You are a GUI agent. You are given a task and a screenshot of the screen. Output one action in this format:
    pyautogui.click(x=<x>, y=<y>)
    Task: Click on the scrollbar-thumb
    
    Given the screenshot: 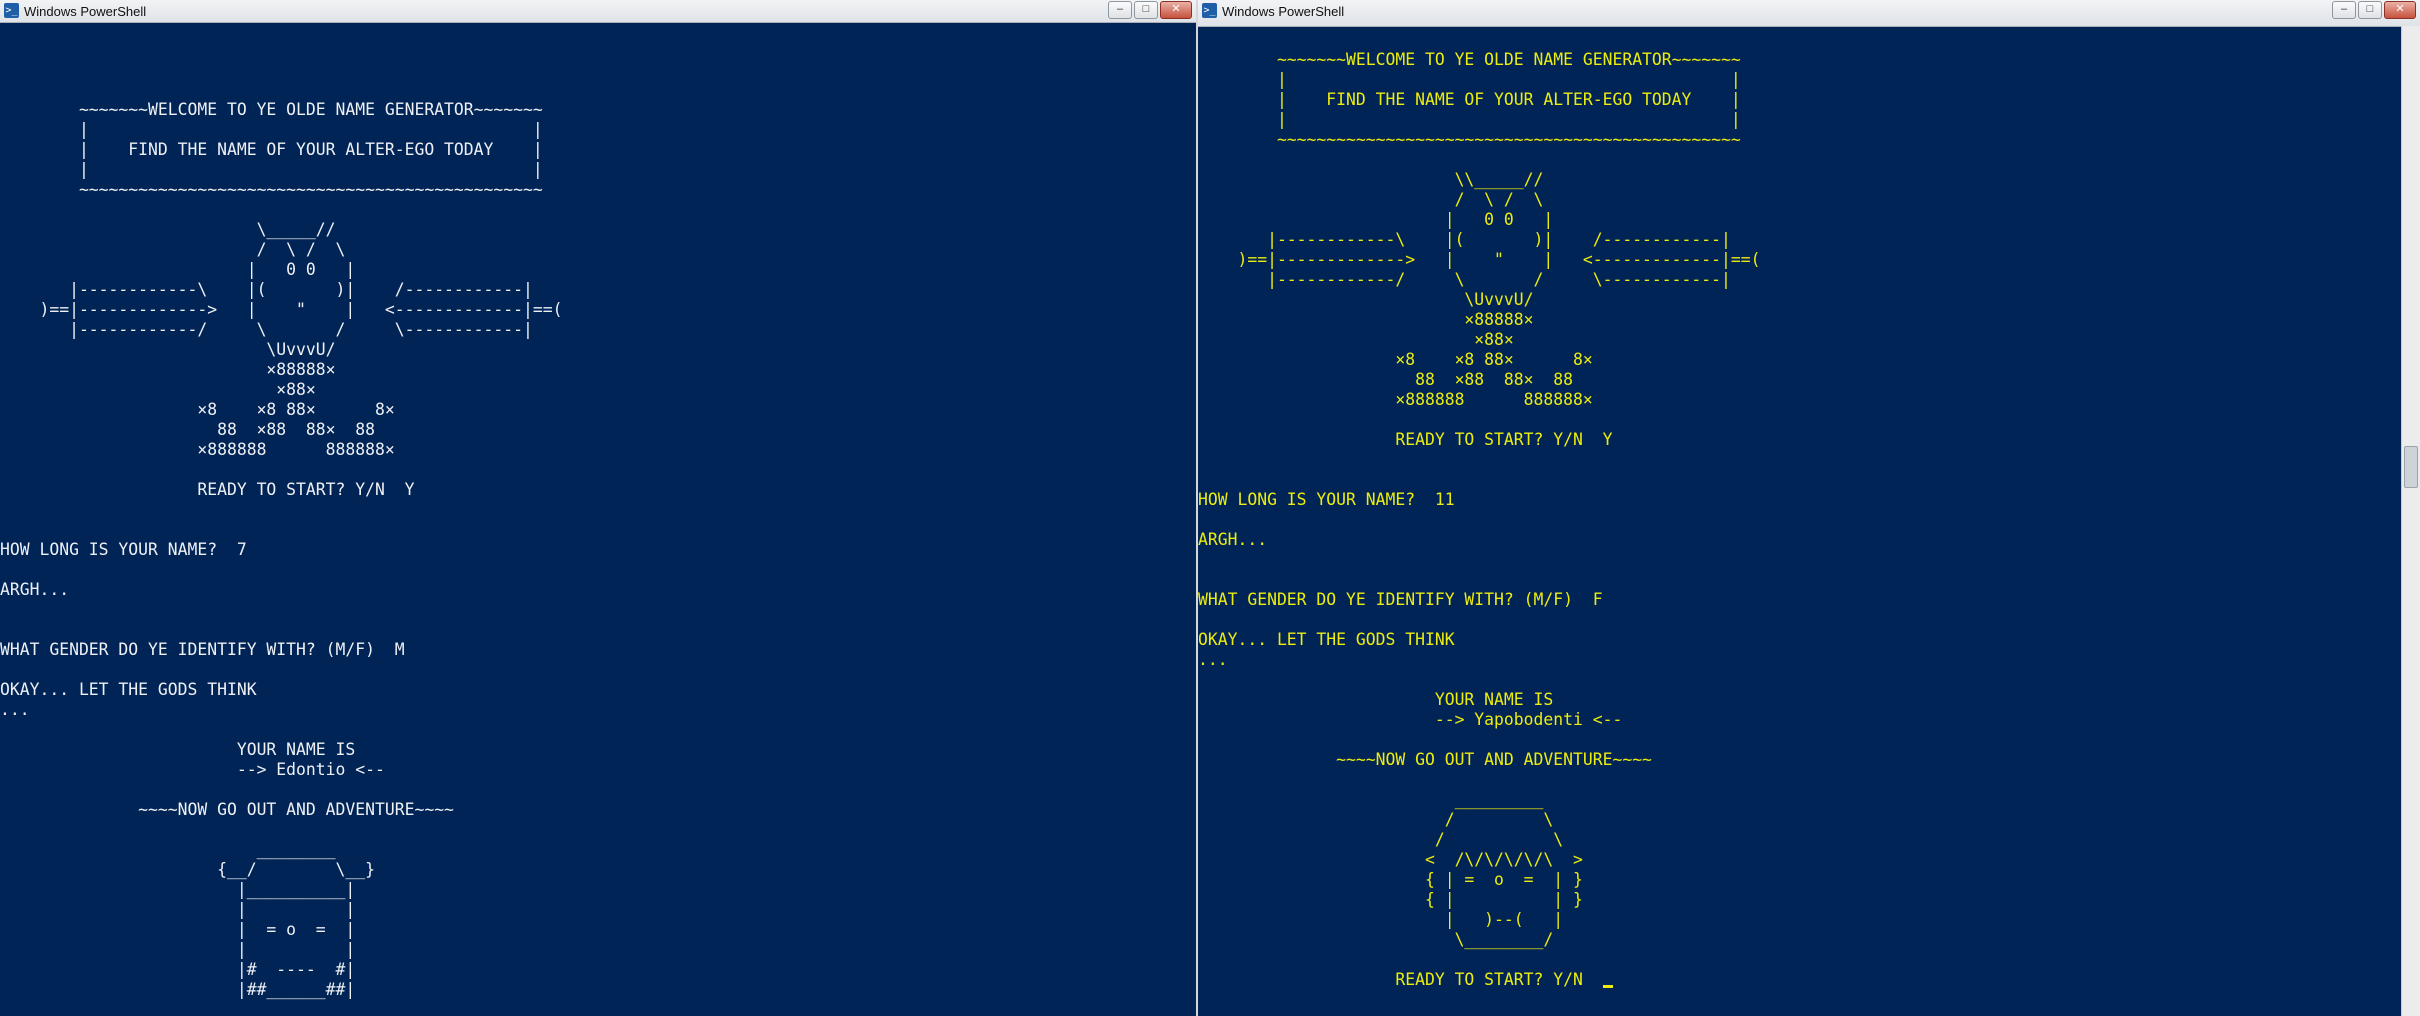 What is the action you would take?
    pyautogui.click(x=2411, y=467)
    